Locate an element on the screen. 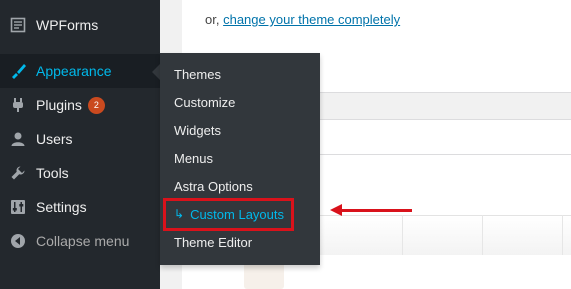 The image size is (571, 289). sidebar-item-appearance: Appearance is located at coordinates (80, 71).